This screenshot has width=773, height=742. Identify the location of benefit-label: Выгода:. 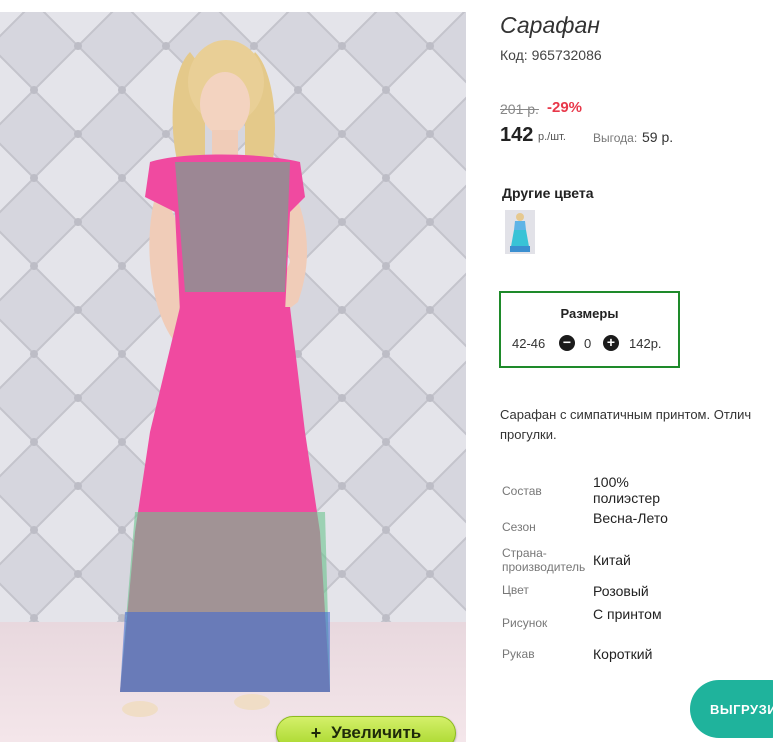
(615, 138).